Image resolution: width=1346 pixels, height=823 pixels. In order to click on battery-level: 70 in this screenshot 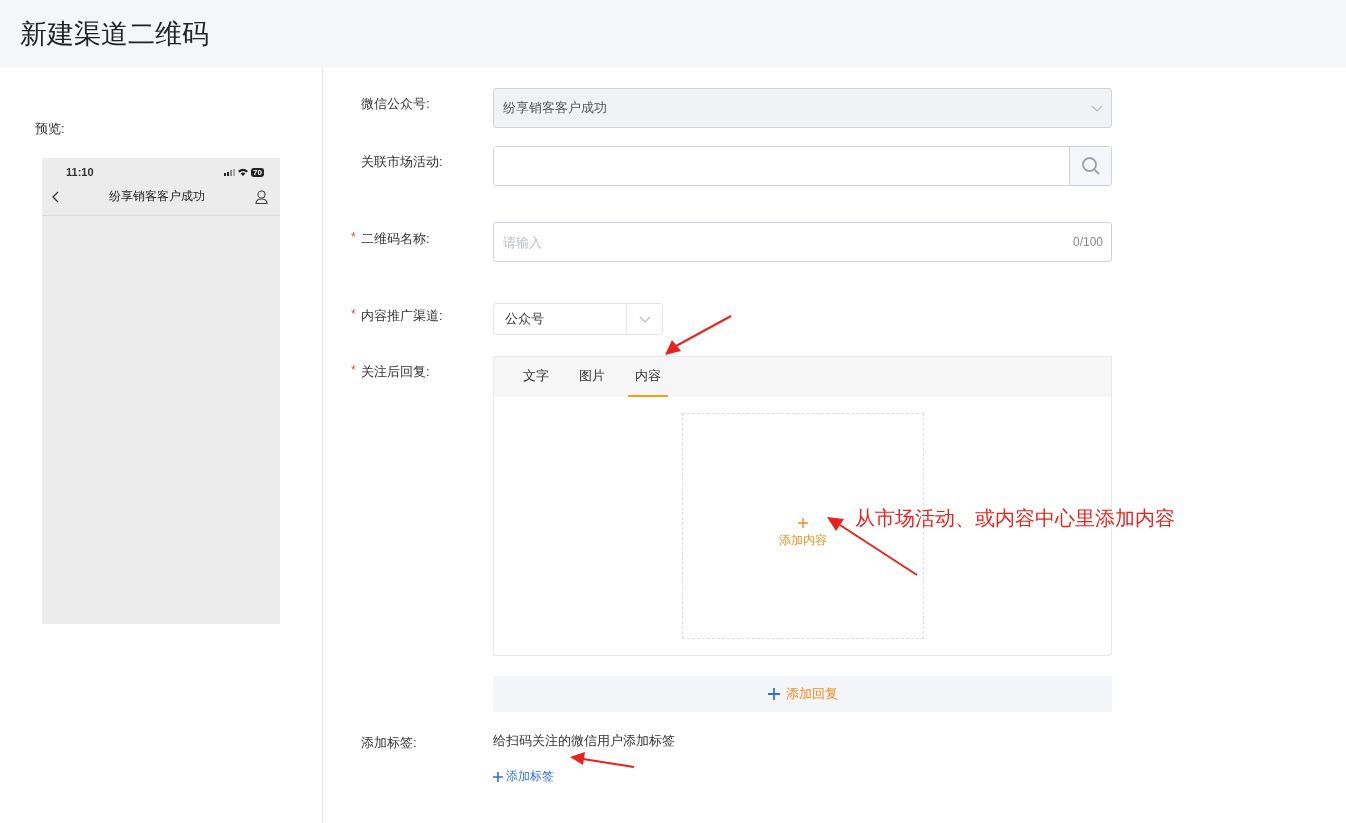, I will do `click(257, 172)`.